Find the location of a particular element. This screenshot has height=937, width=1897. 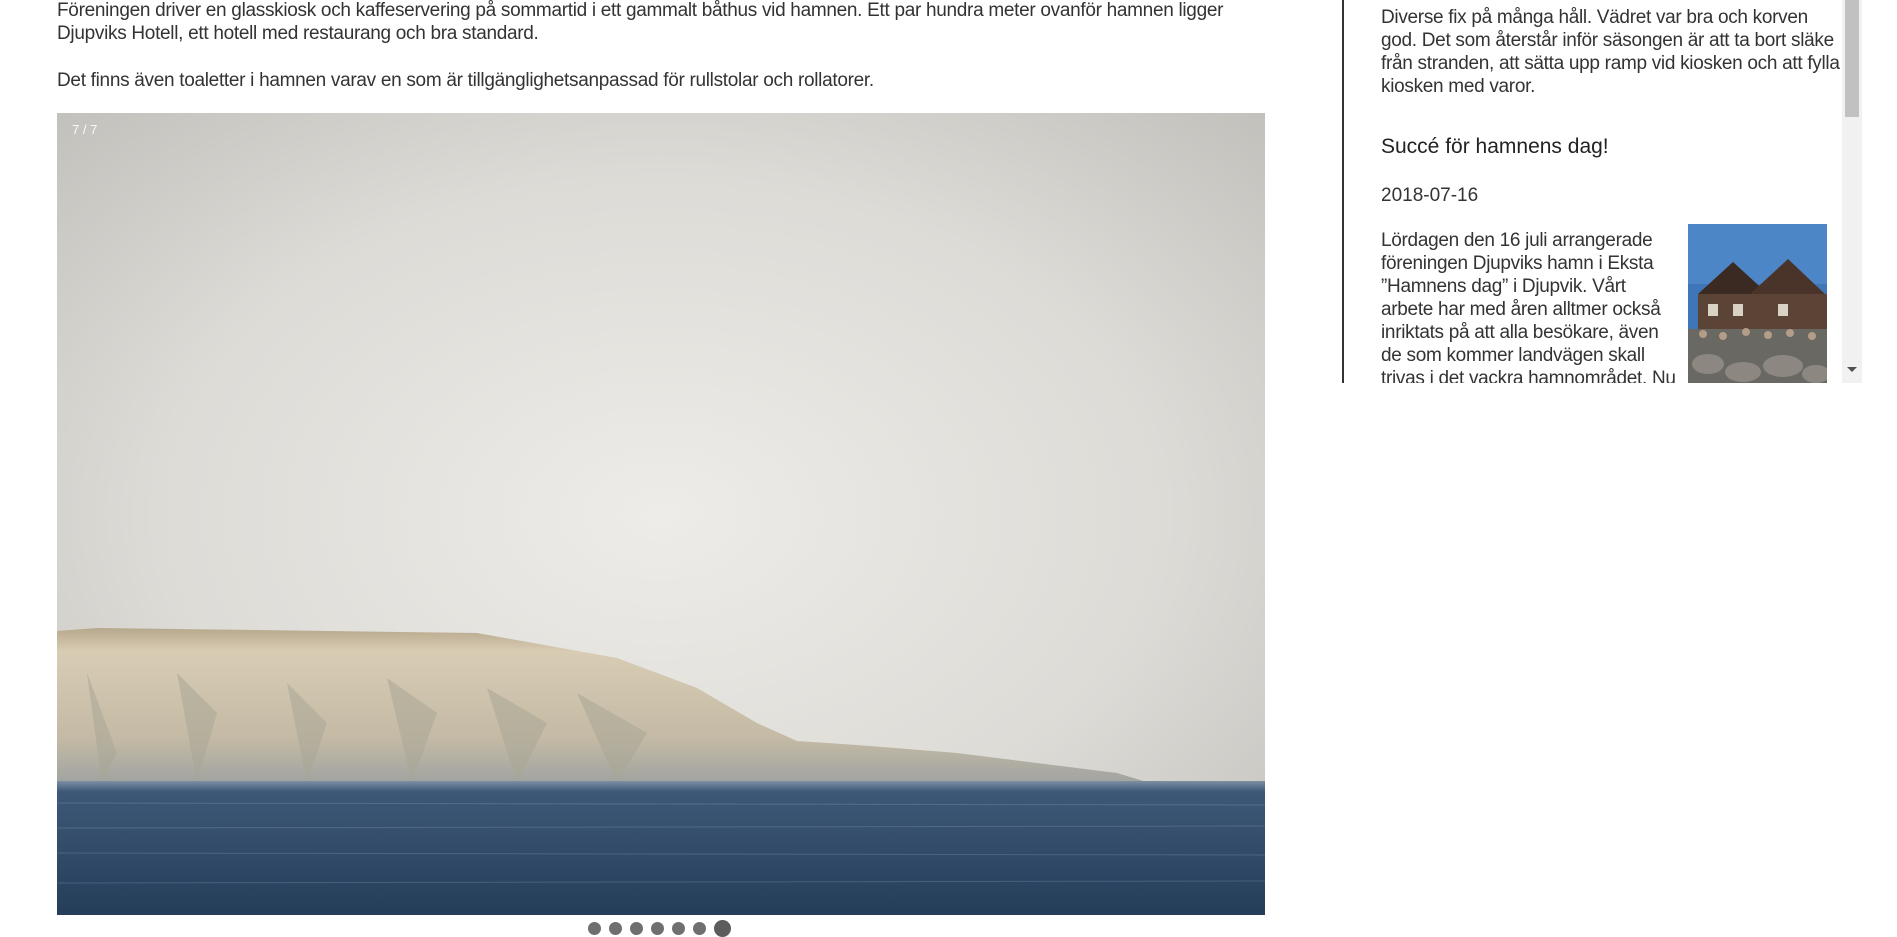

scroll-down-arrow-icon is located at coordinates (1852, 369).